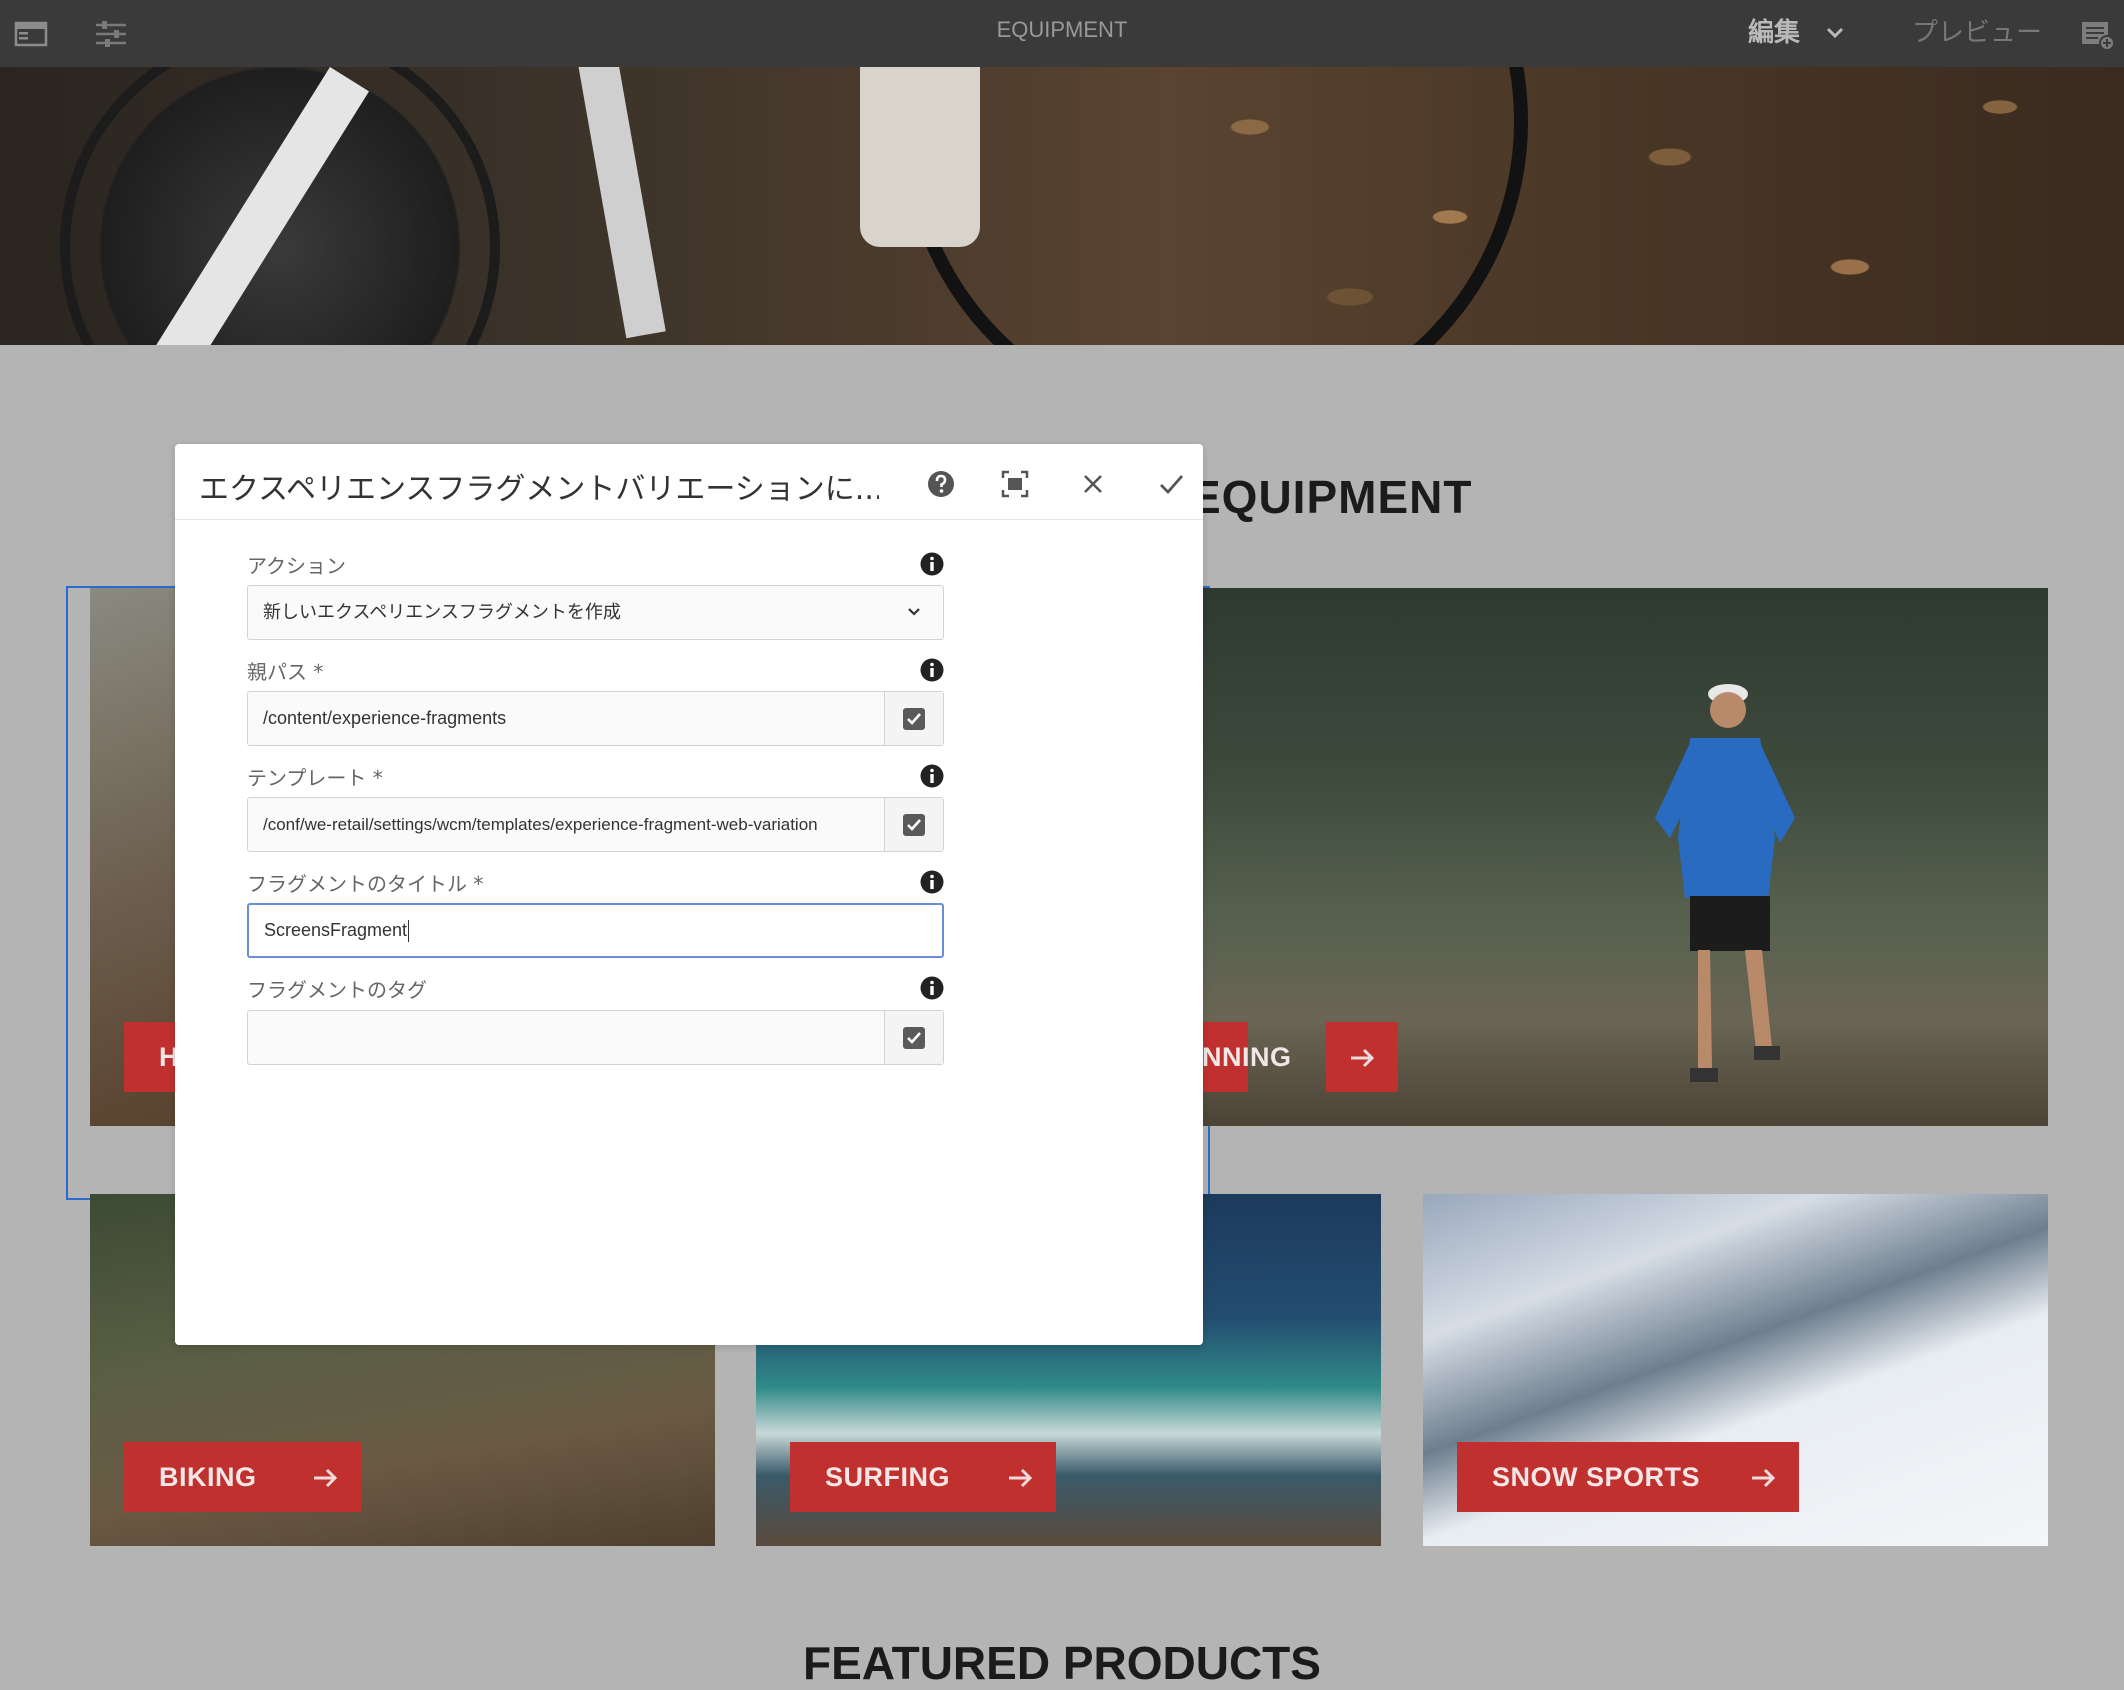  I want to click on equipment-heading: EQUIPMENT, so click(1331, 497).